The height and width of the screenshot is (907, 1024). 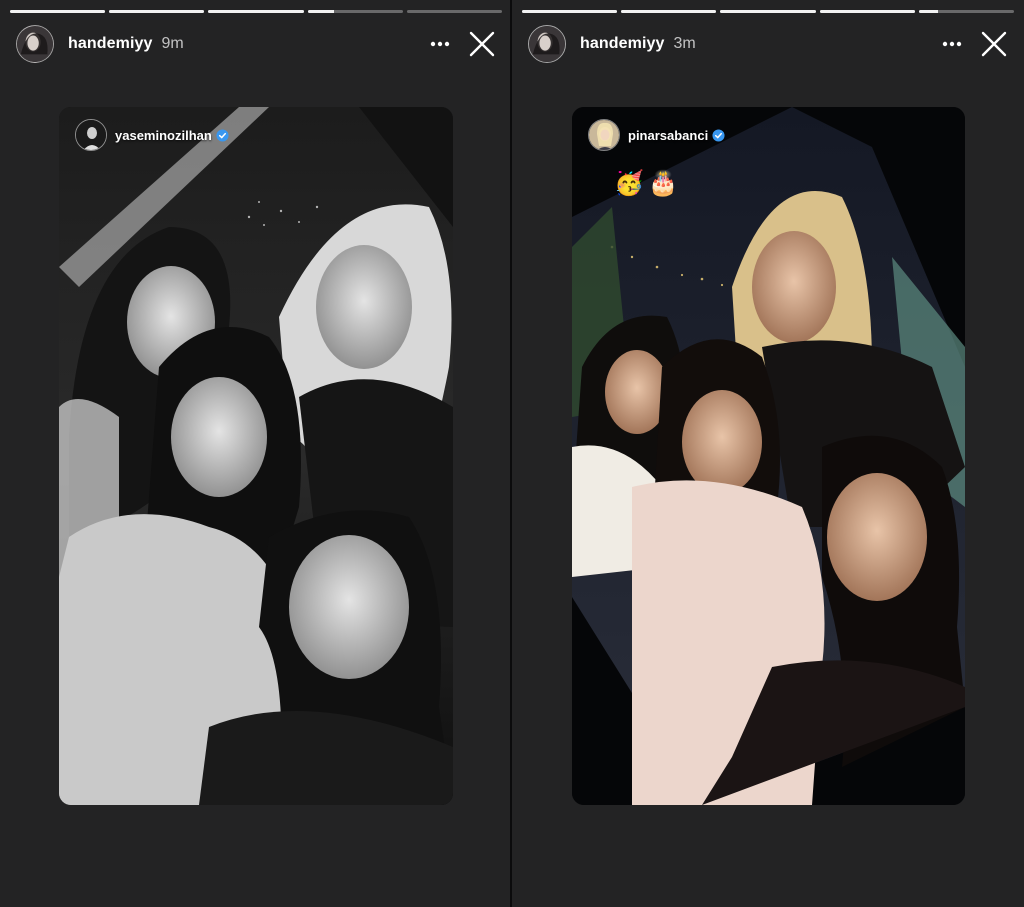 I want to click on mention-tag: yaseminozilhan, so click(x=152, y=135).